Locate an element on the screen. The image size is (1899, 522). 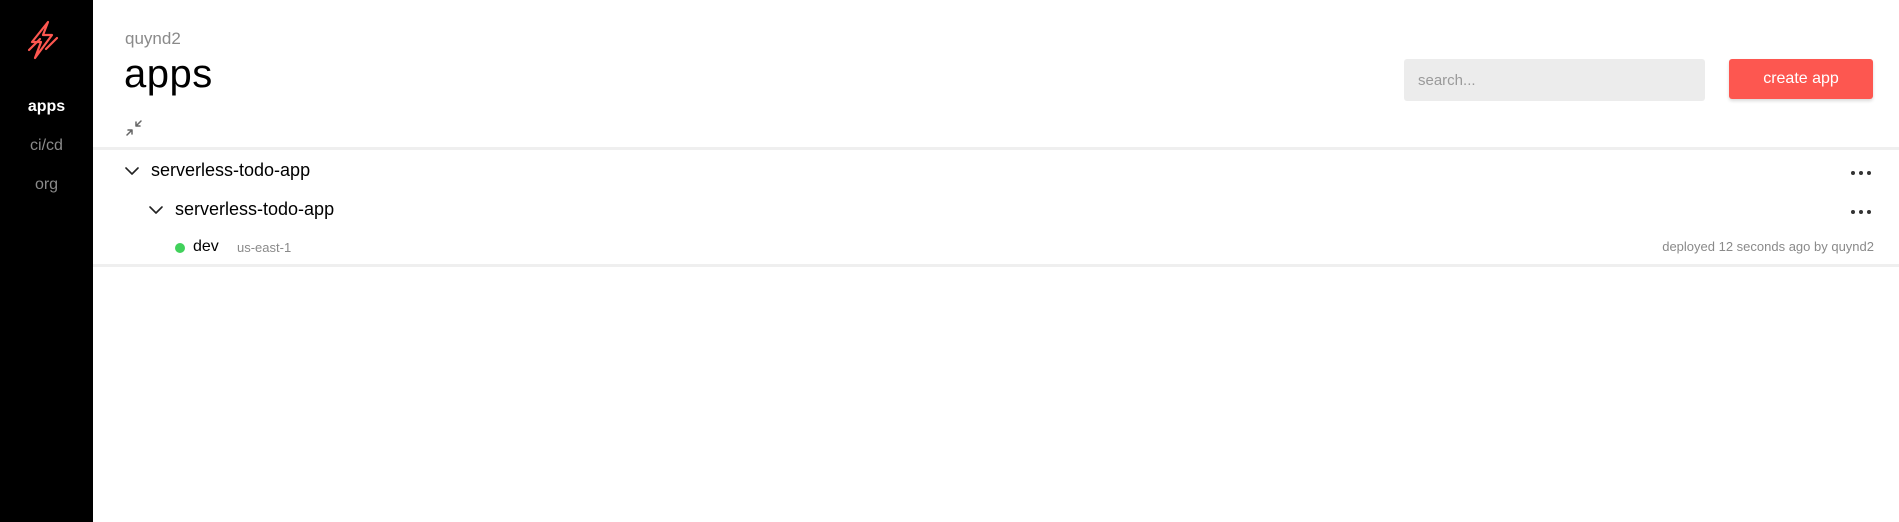
status-indicator-icon is located at coordinates (180, 248).